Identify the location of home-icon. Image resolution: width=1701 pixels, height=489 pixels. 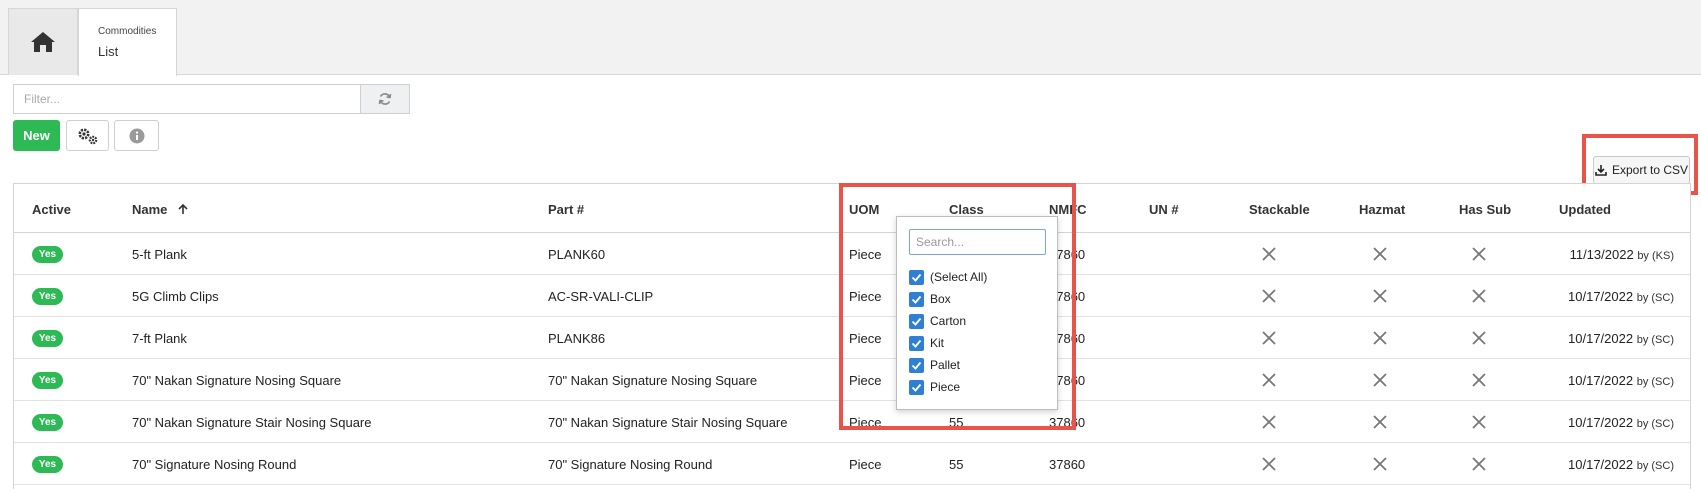
(43, 42).